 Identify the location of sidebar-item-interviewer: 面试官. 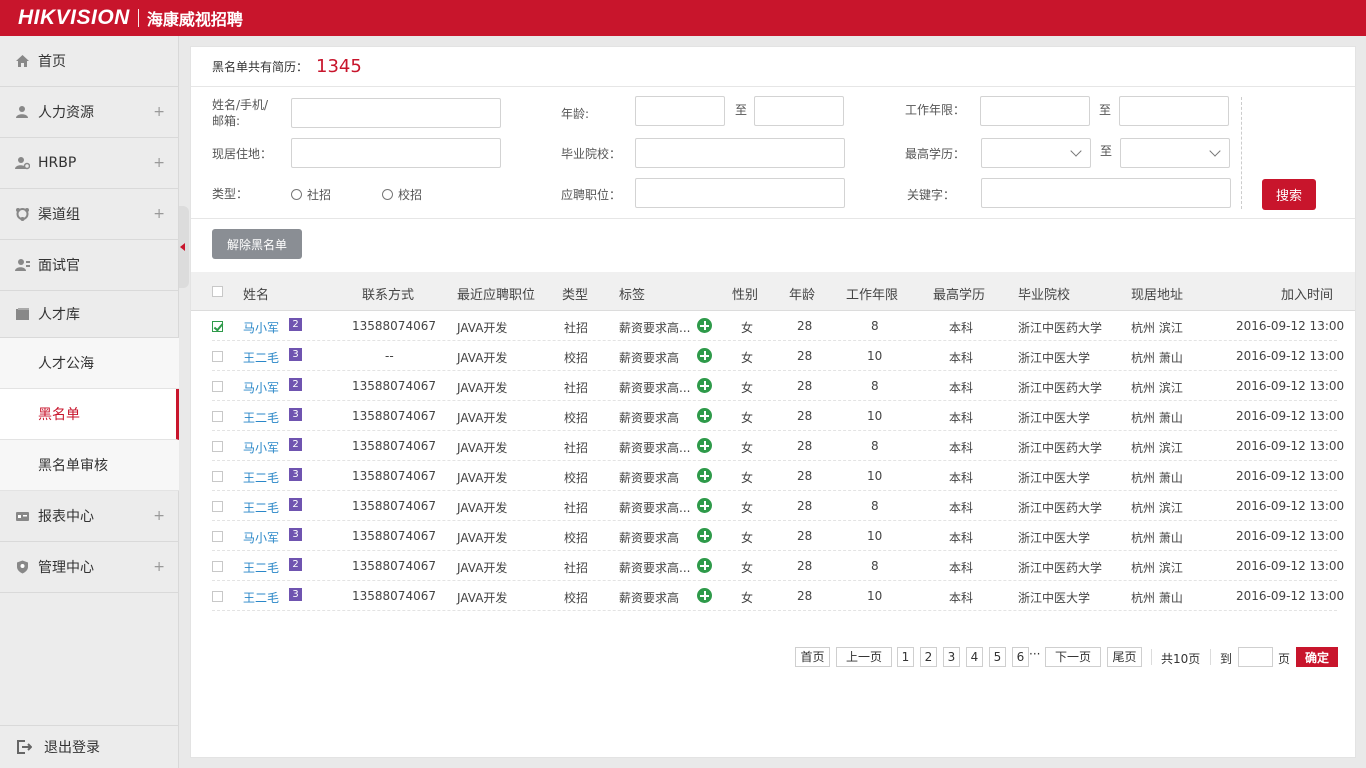
(89, 265).